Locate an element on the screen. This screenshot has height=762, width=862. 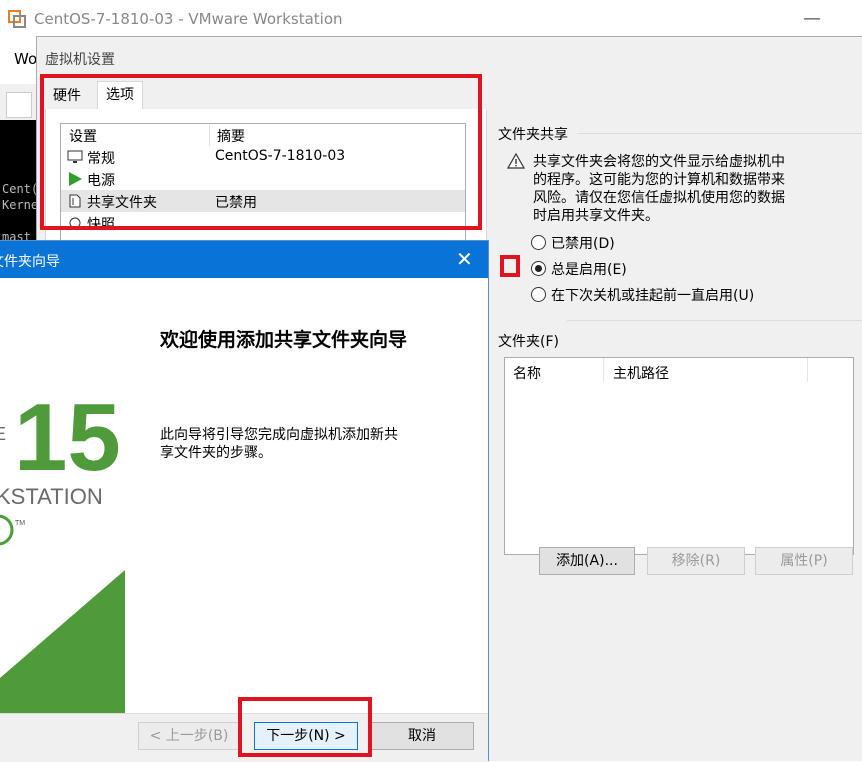
header-host-path: 主机路径 is located at coordinates (641, 374).